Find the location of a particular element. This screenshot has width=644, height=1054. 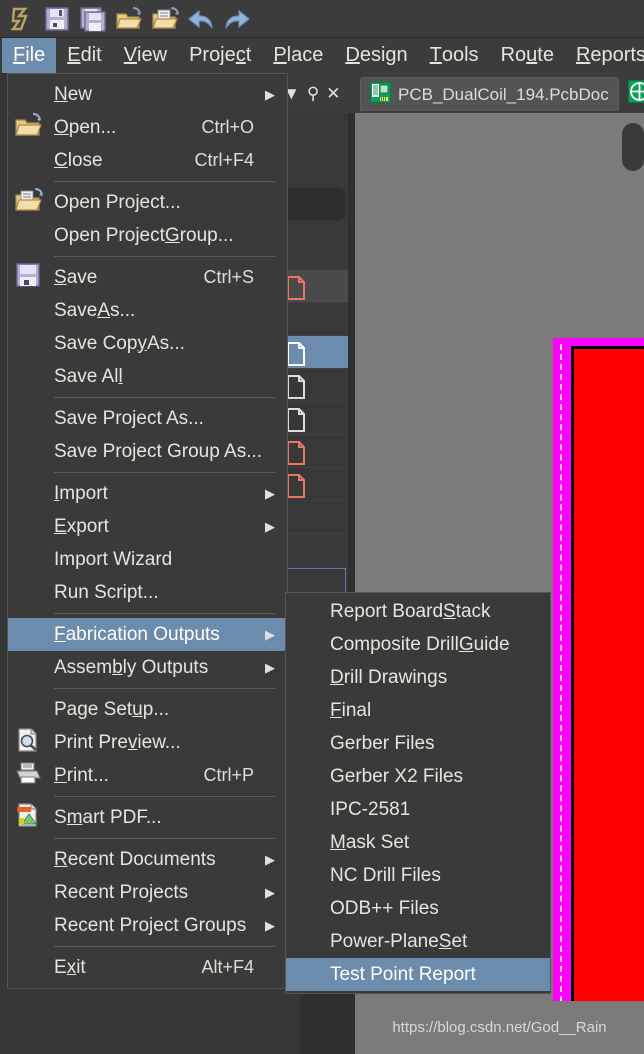

menu-item-import: Import ▶ is located at coordinates (147, 493).